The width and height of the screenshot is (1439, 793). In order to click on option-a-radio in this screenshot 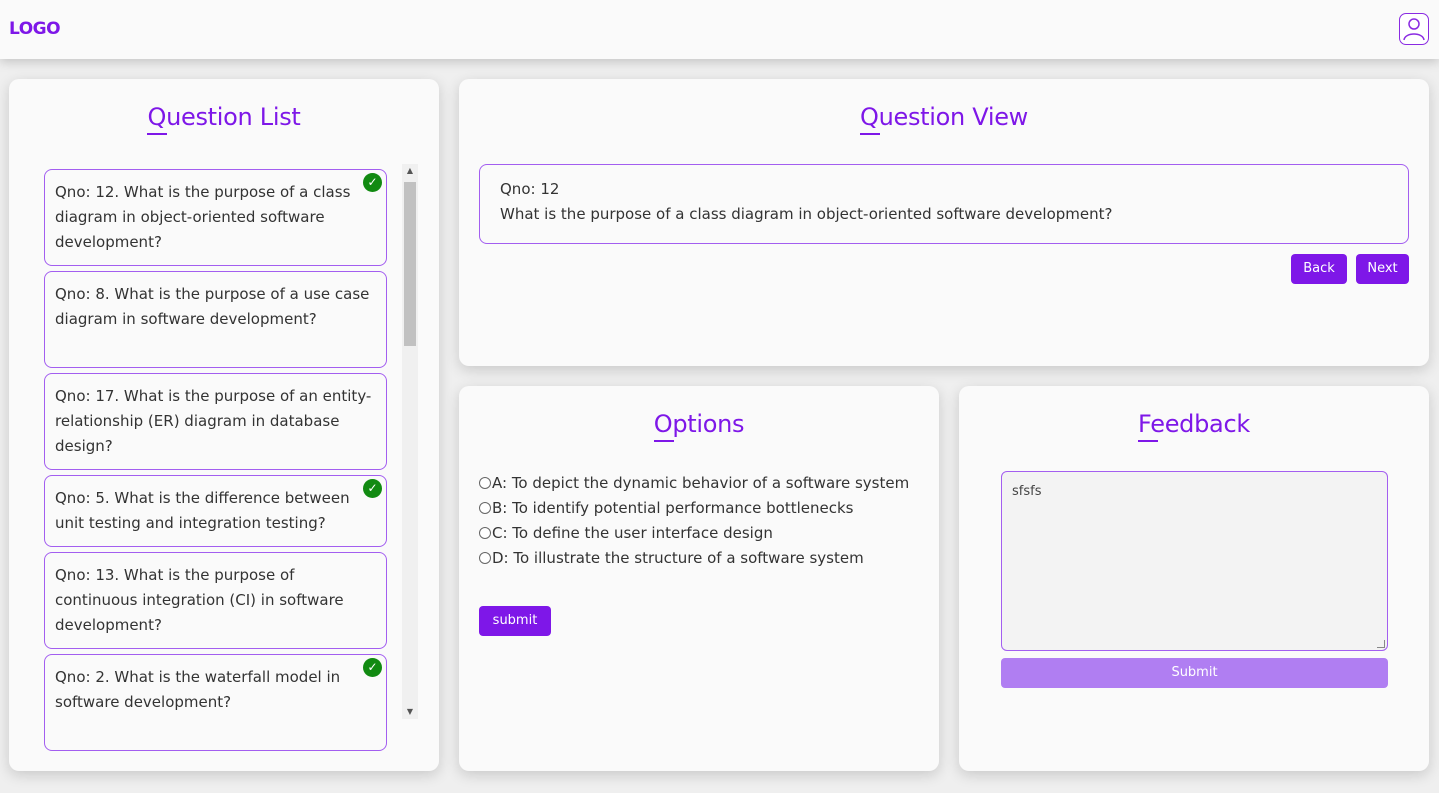, I will do `click(485, 483)`.